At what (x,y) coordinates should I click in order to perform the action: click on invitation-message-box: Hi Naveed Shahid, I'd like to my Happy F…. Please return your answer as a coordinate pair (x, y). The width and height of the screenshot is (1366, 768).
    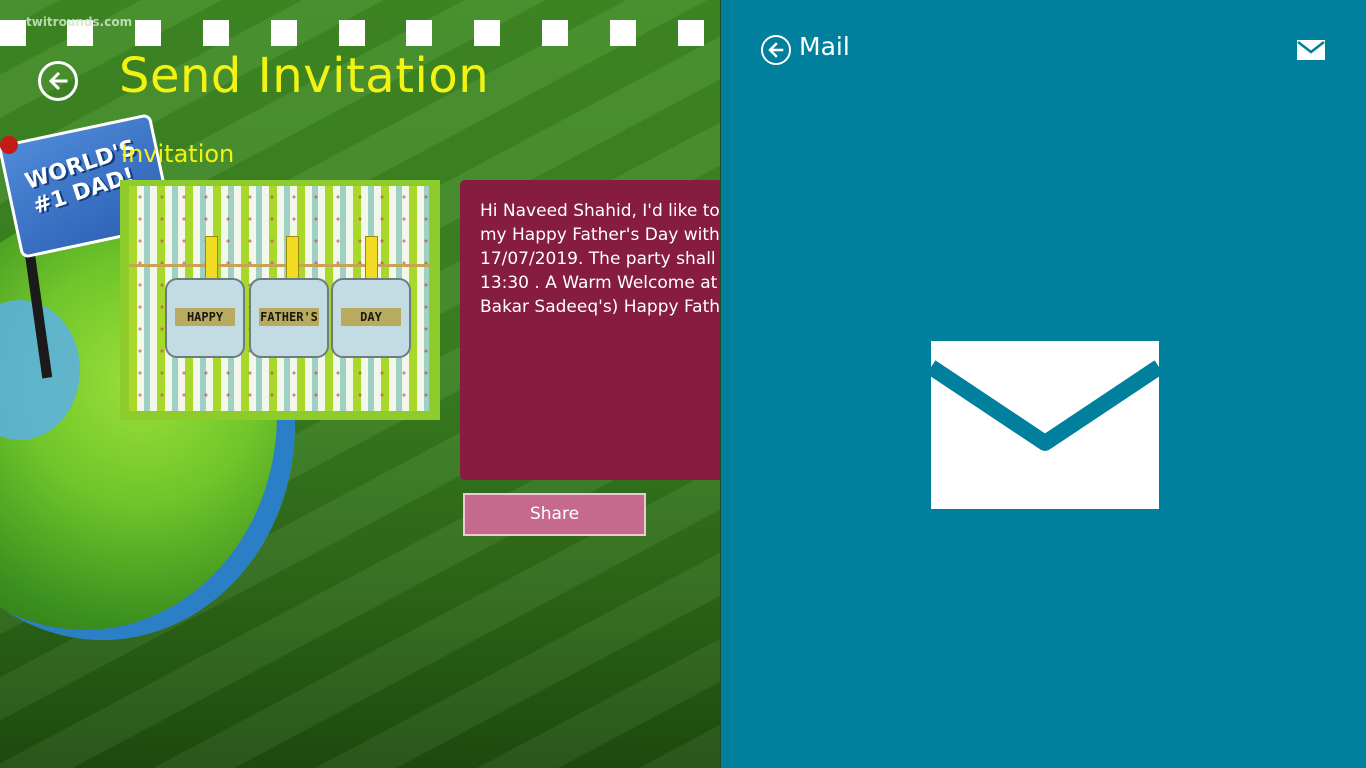
    Looking at the image, I should click on (590, 330).